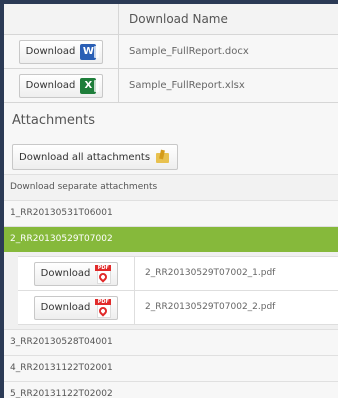 Image resolution: width=338 pixels, height=398 pixels. What do you see at coordinates (53, 120) in the screenshot?
I see `attachments-title: Attachments` at bounding box center [53, 120].